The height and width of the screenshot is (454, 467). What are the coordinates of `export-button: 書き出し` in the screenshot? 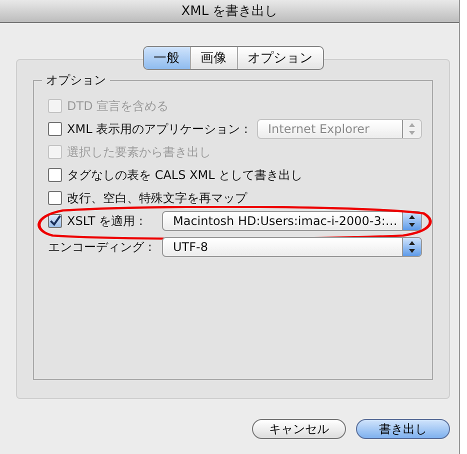 It's located at (403, 429).